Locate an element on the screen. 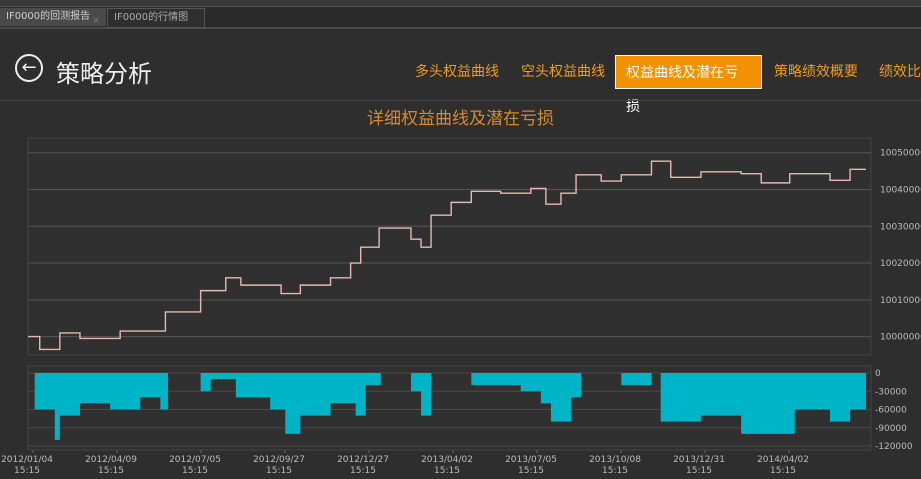 This screenshot has height=479, width=921. y-tick-label: 100300000 is located at coordinates (900, 227).